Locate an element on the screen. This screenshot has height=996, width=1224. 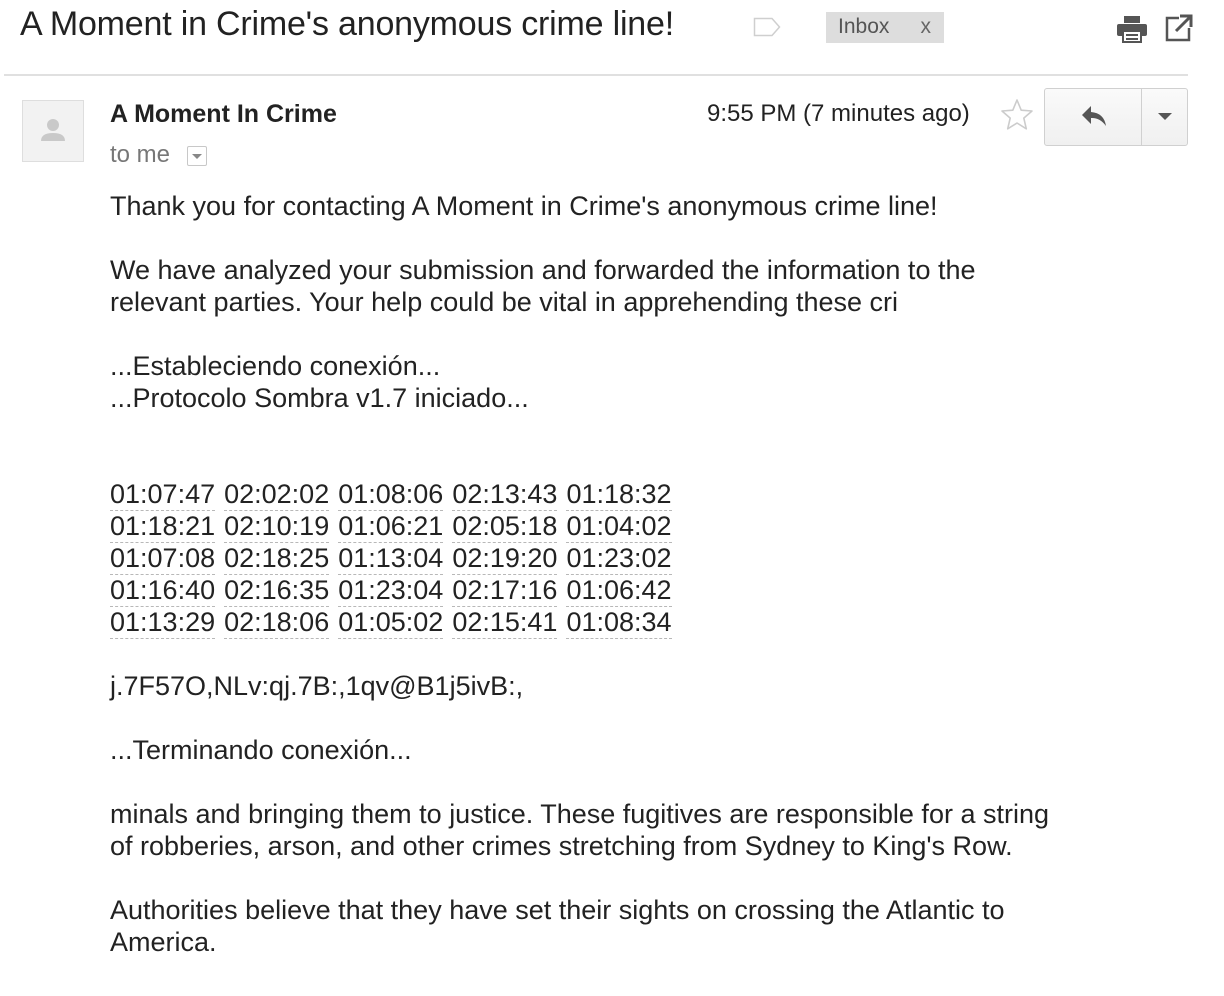
label-tag-icon is located at coordinates (767, 27).